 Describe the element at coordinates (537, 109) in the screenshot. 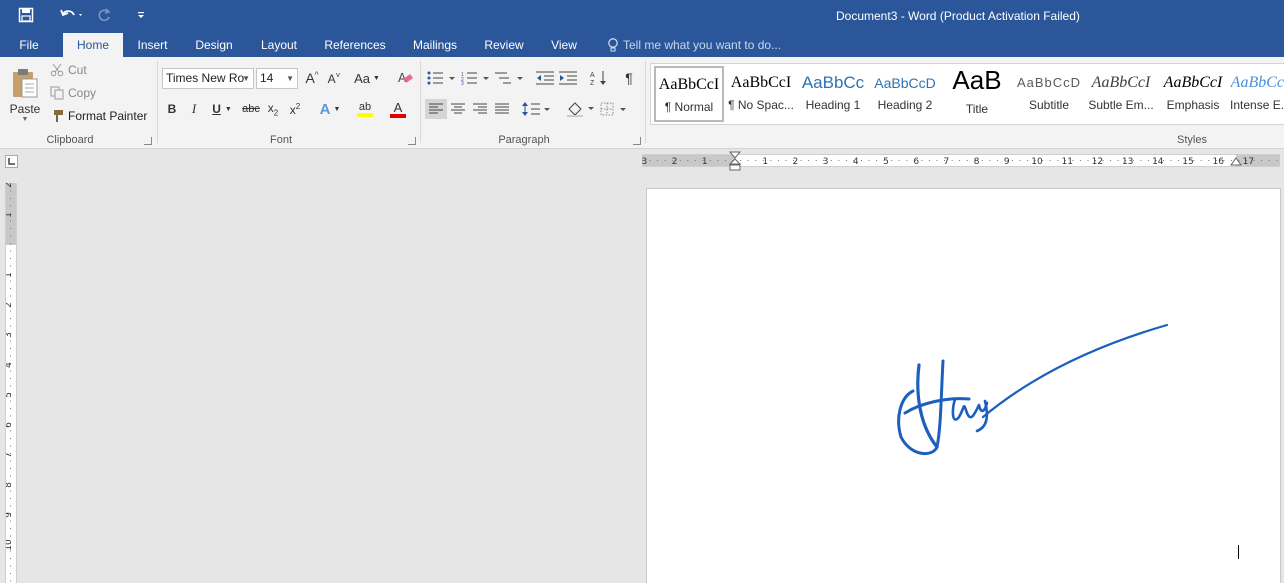

I see `line-spacing-button` at that location.